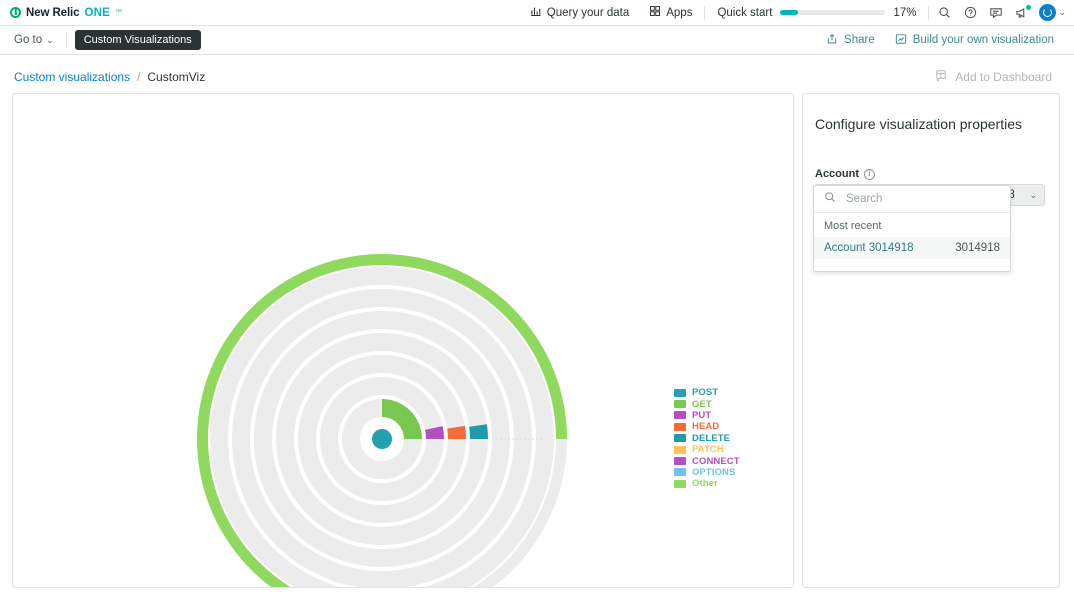  Describe the element at coordinates (702, 404) in the screenshot. I see `legend-label: GET` at that location.